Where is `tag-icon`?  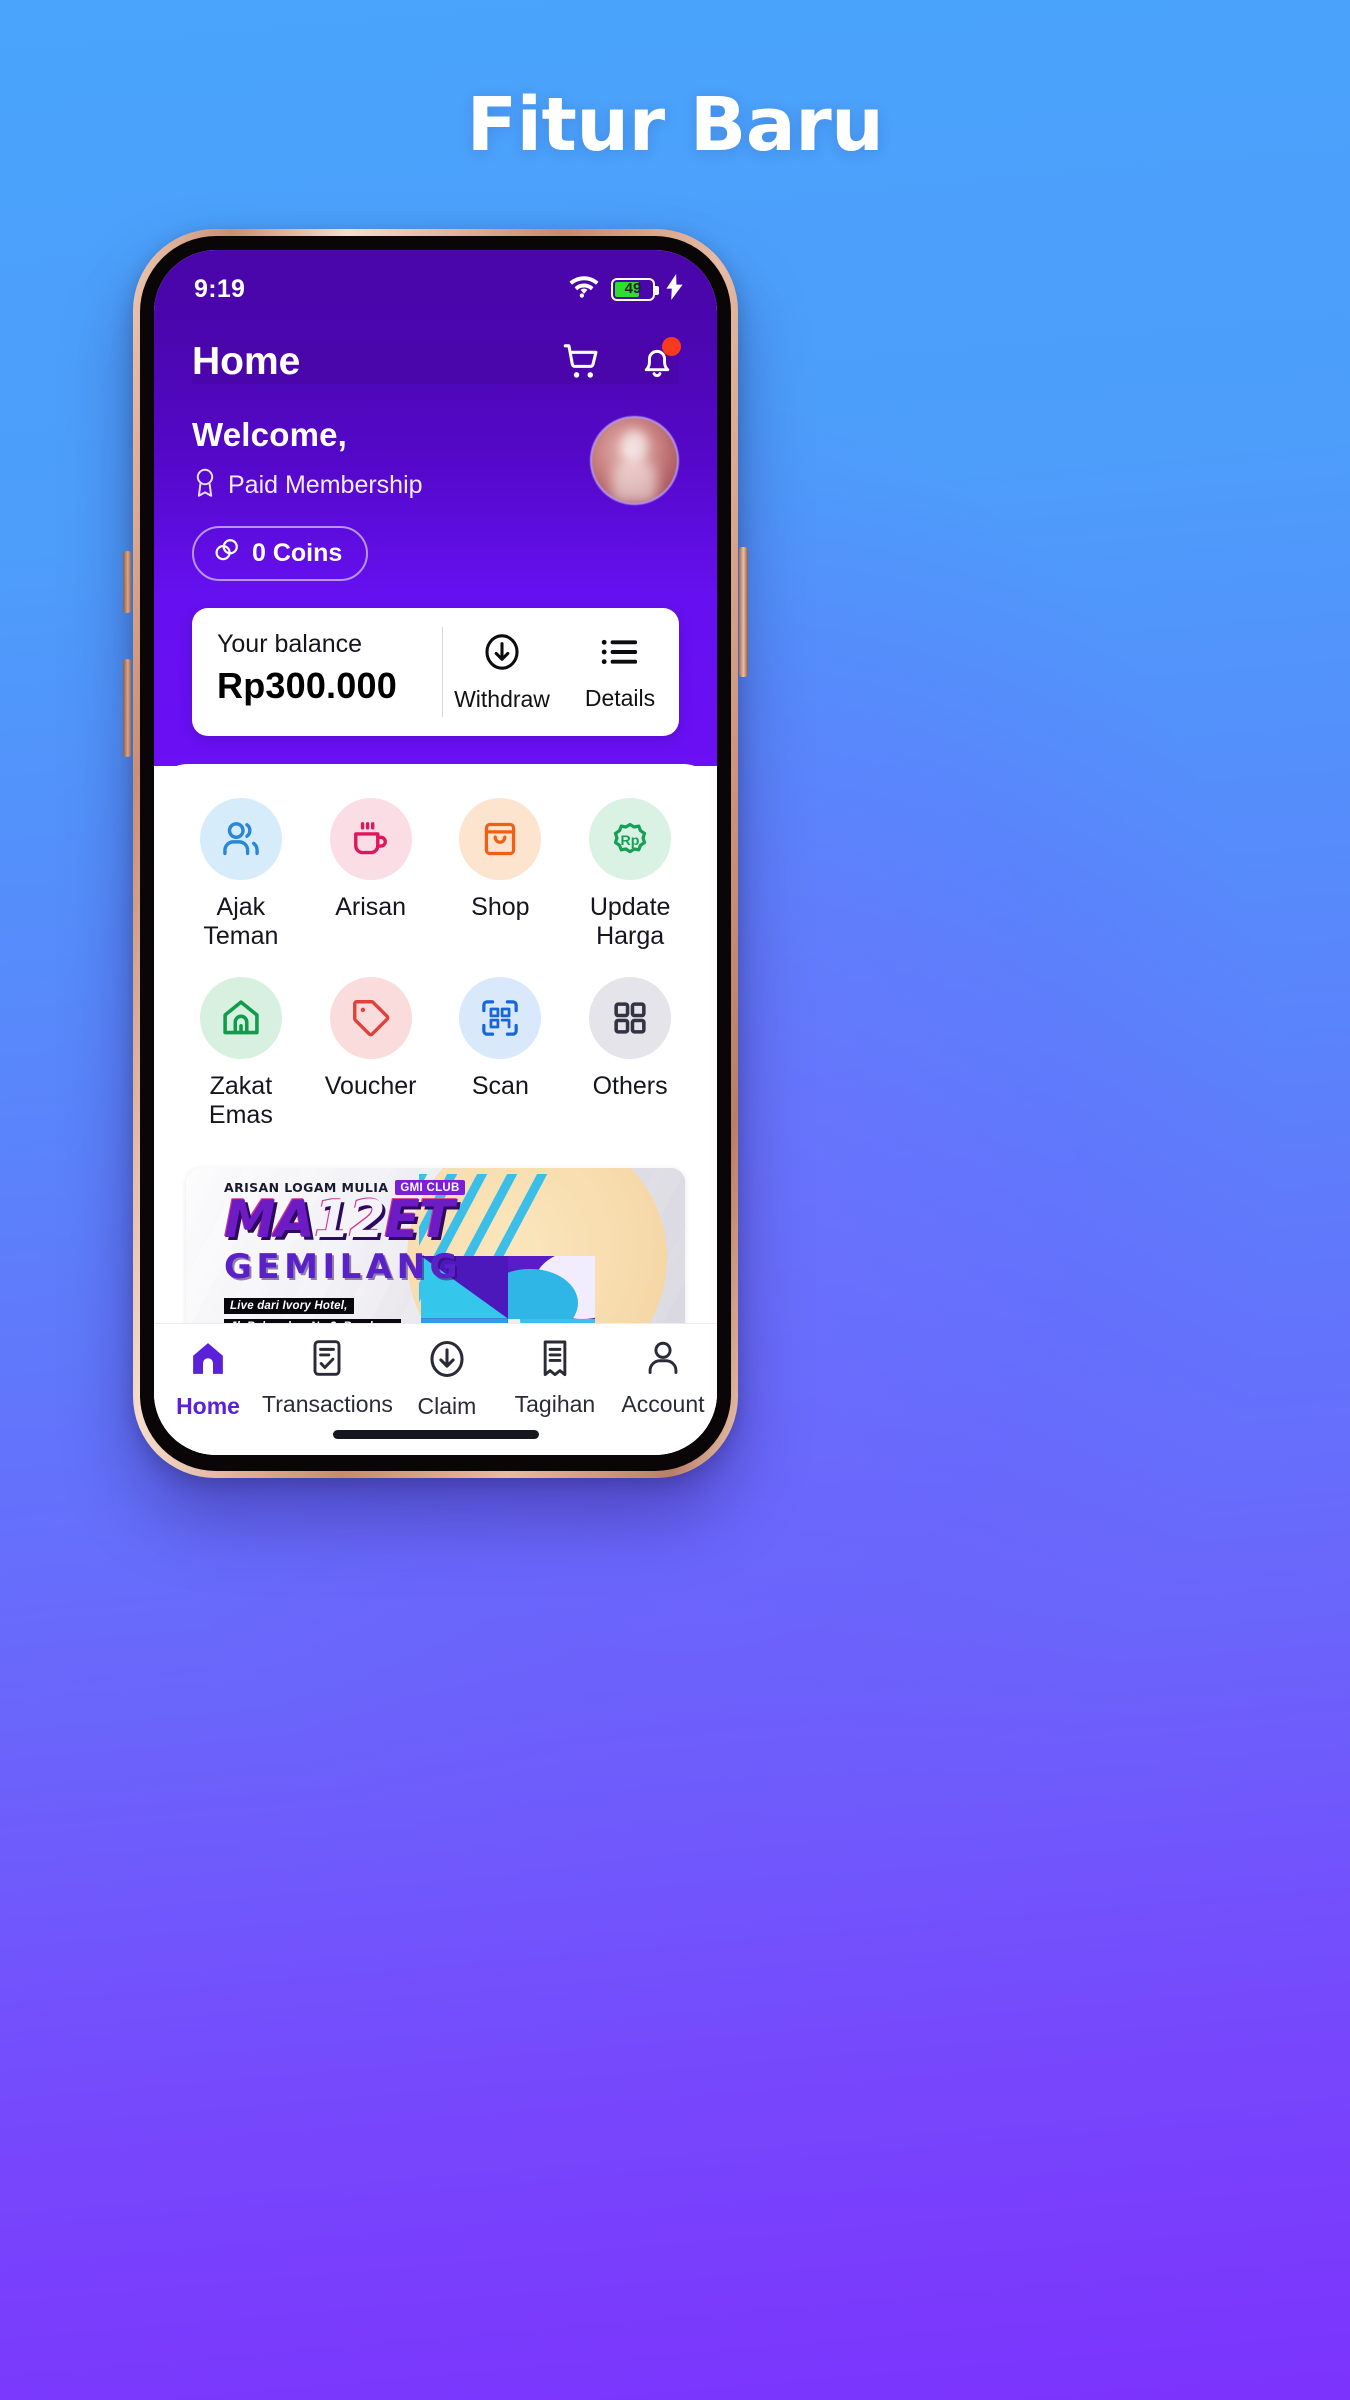
tag-icon is located at coordinates (370, 1018).